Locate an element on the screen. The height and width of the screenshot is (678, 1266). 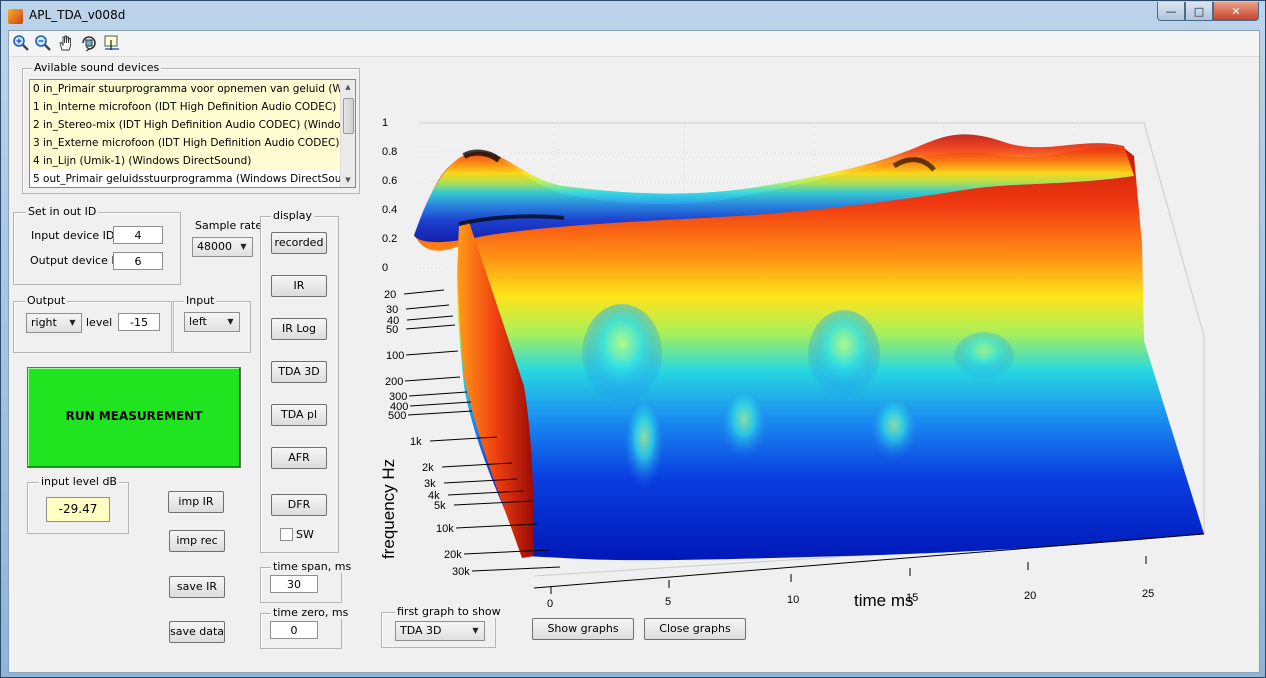
zoom-in-icon is located at coordinates (21, 43).